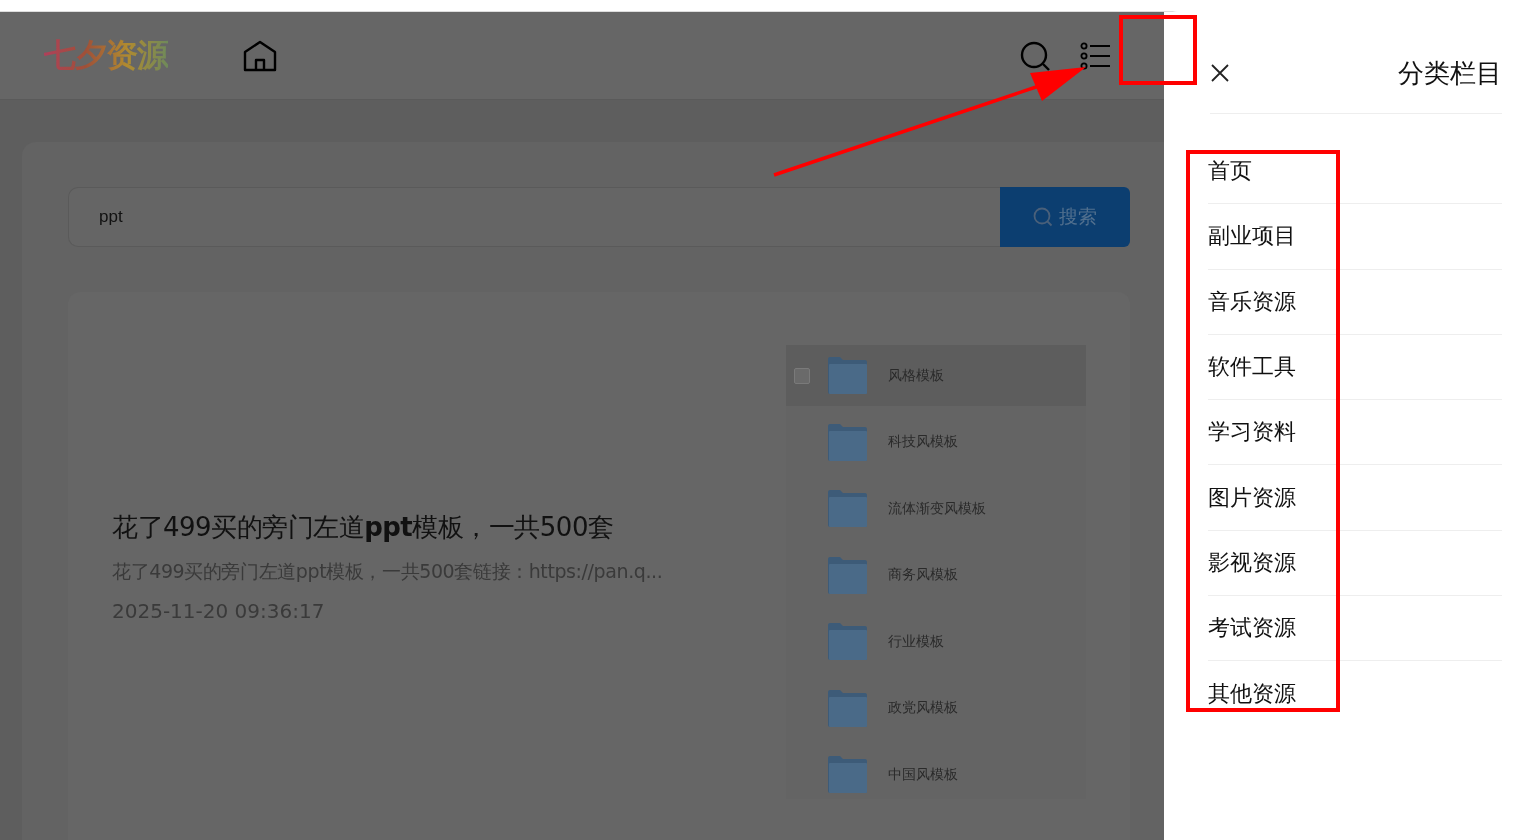 The image size is (1534, 840). Describe the element at coordinates (1355, 433) in the screenshot. I see `category-item: 学习资料` at that location.